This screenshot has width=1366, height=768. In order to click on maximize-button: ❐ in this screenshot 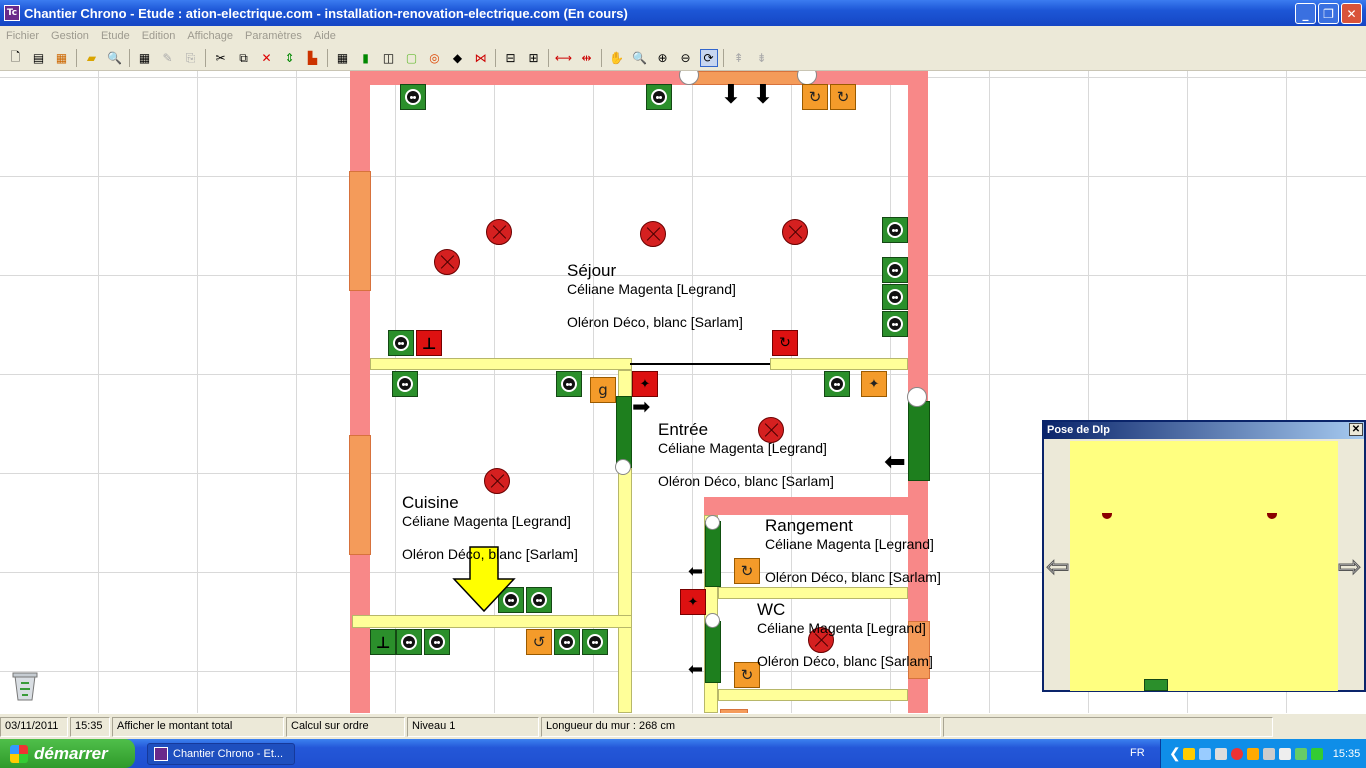, I will do `click(1328, 13)`.